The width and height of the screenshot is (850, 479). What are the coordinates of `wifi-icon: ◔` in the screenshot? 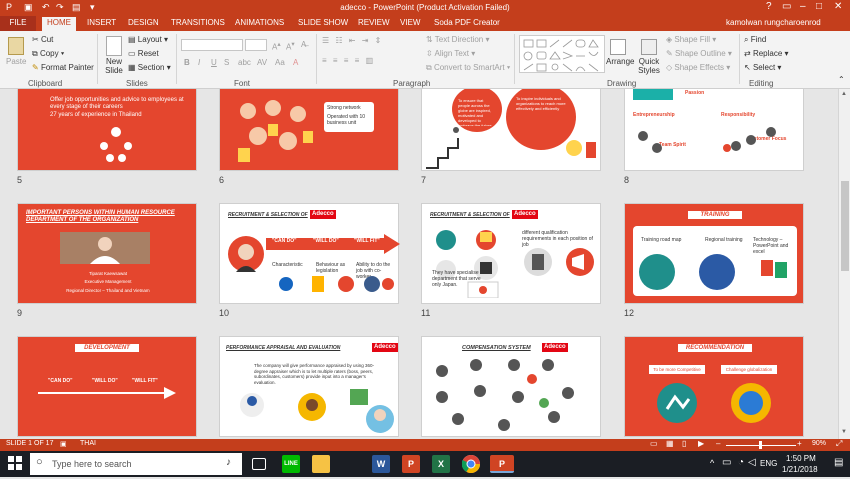 It's located at (741, 462).